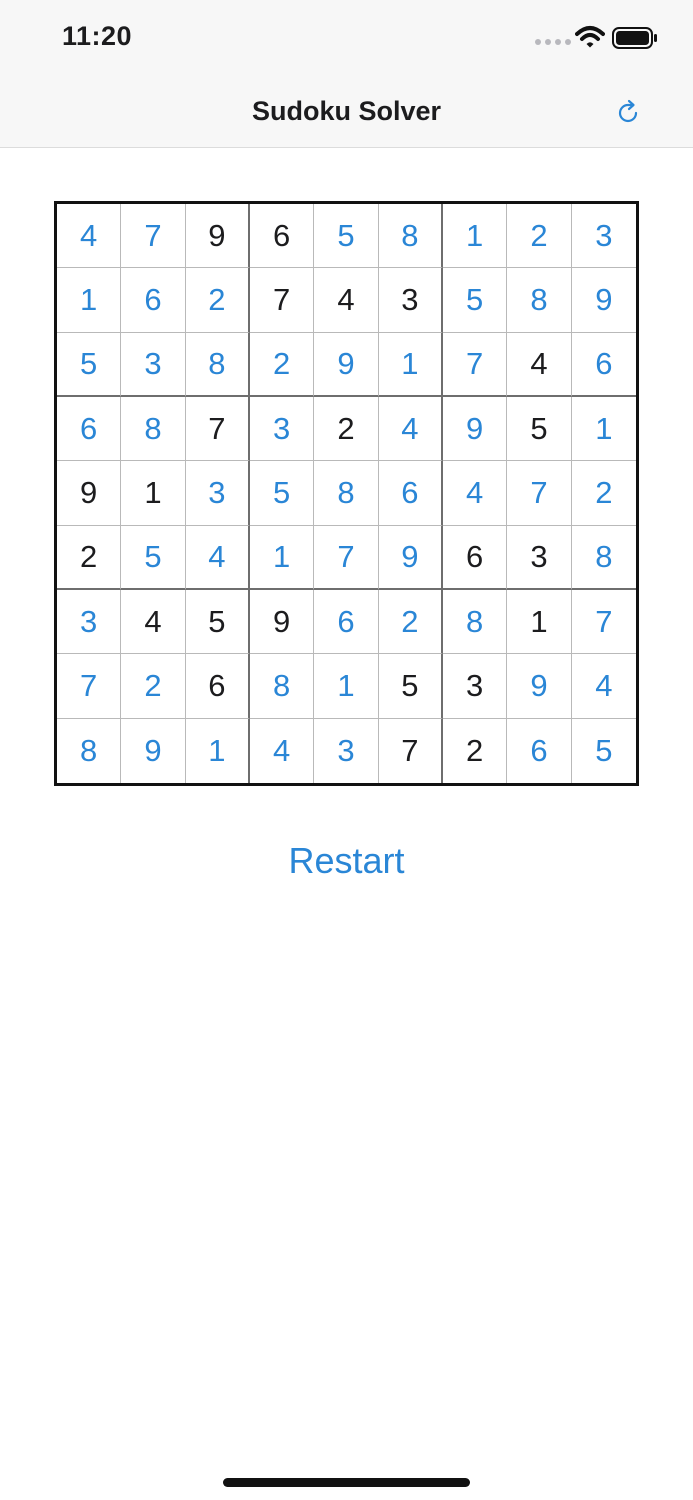 This screenshot has width=693, height=1500. What do you see at coordinates (590, 37) in the screenshot?
I see `wifi-icon` at bounding box center [590, 37].